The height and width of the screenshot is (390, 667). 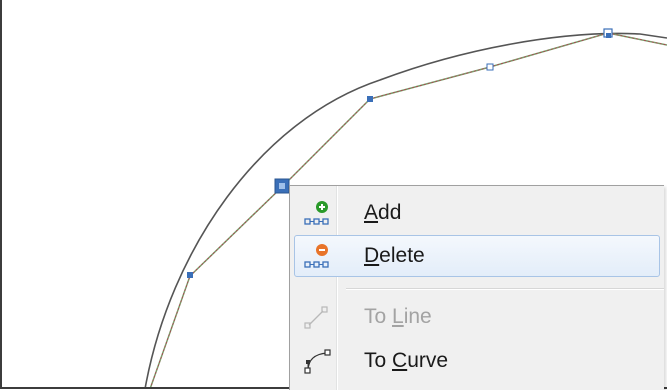 I want to click on menu-item-label: To Curve, so click(x=406, y=360).